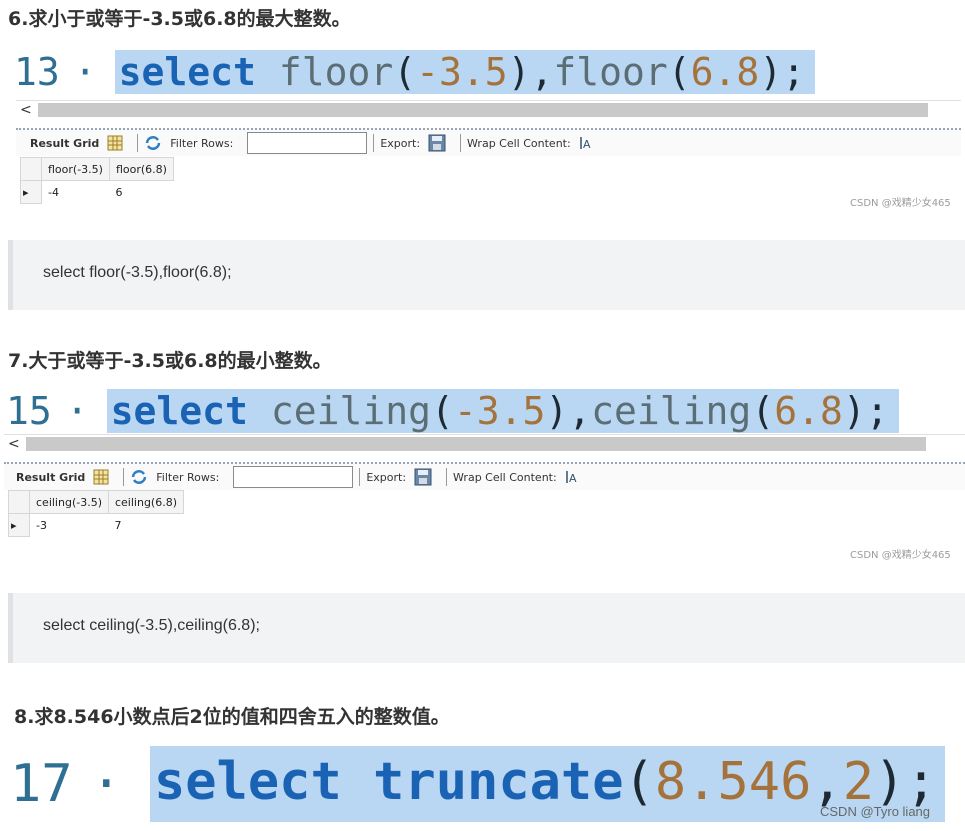 The height and width of the screenshot is (831, 965). I want to click on heading-6: 6.求小于或等于-3.5或6.8的最大整数。, so click(179, 19).